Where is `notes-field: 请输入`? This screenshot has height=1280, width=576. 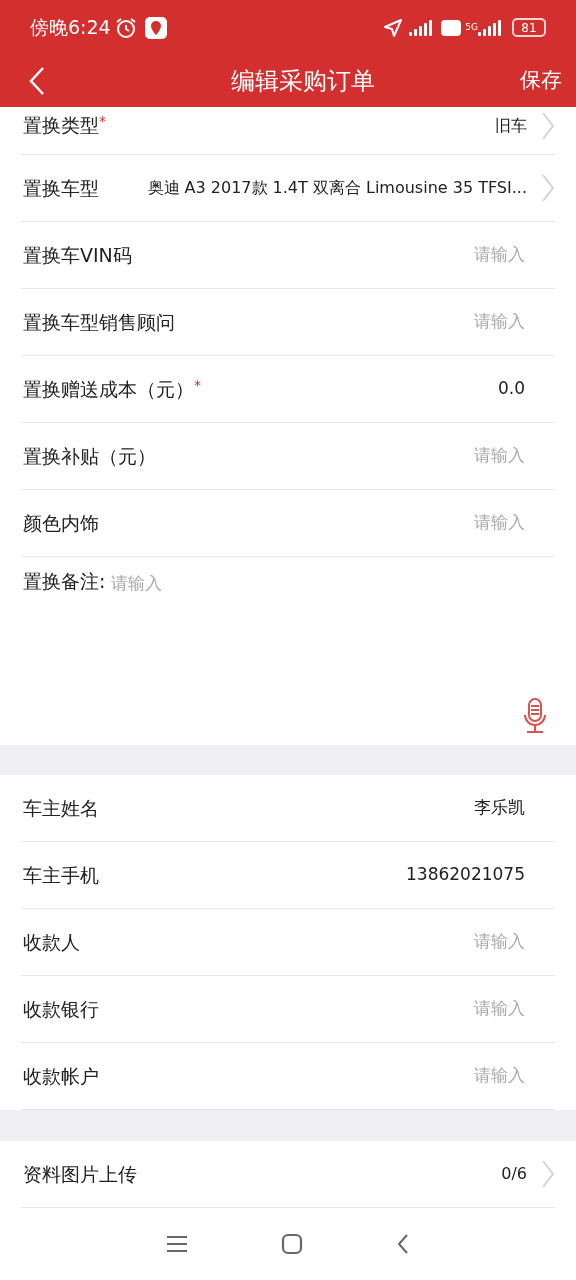 notes-field: 请输入 is located at coordinates (328, 649).